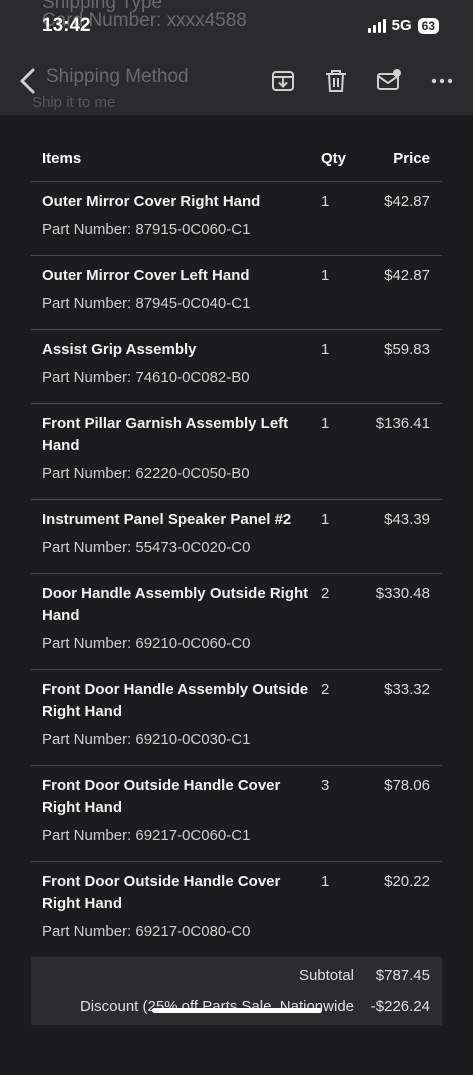  Describe the element at coordinates (407, 519) in the screenshot. I see `item-price: $43.39` at that location.